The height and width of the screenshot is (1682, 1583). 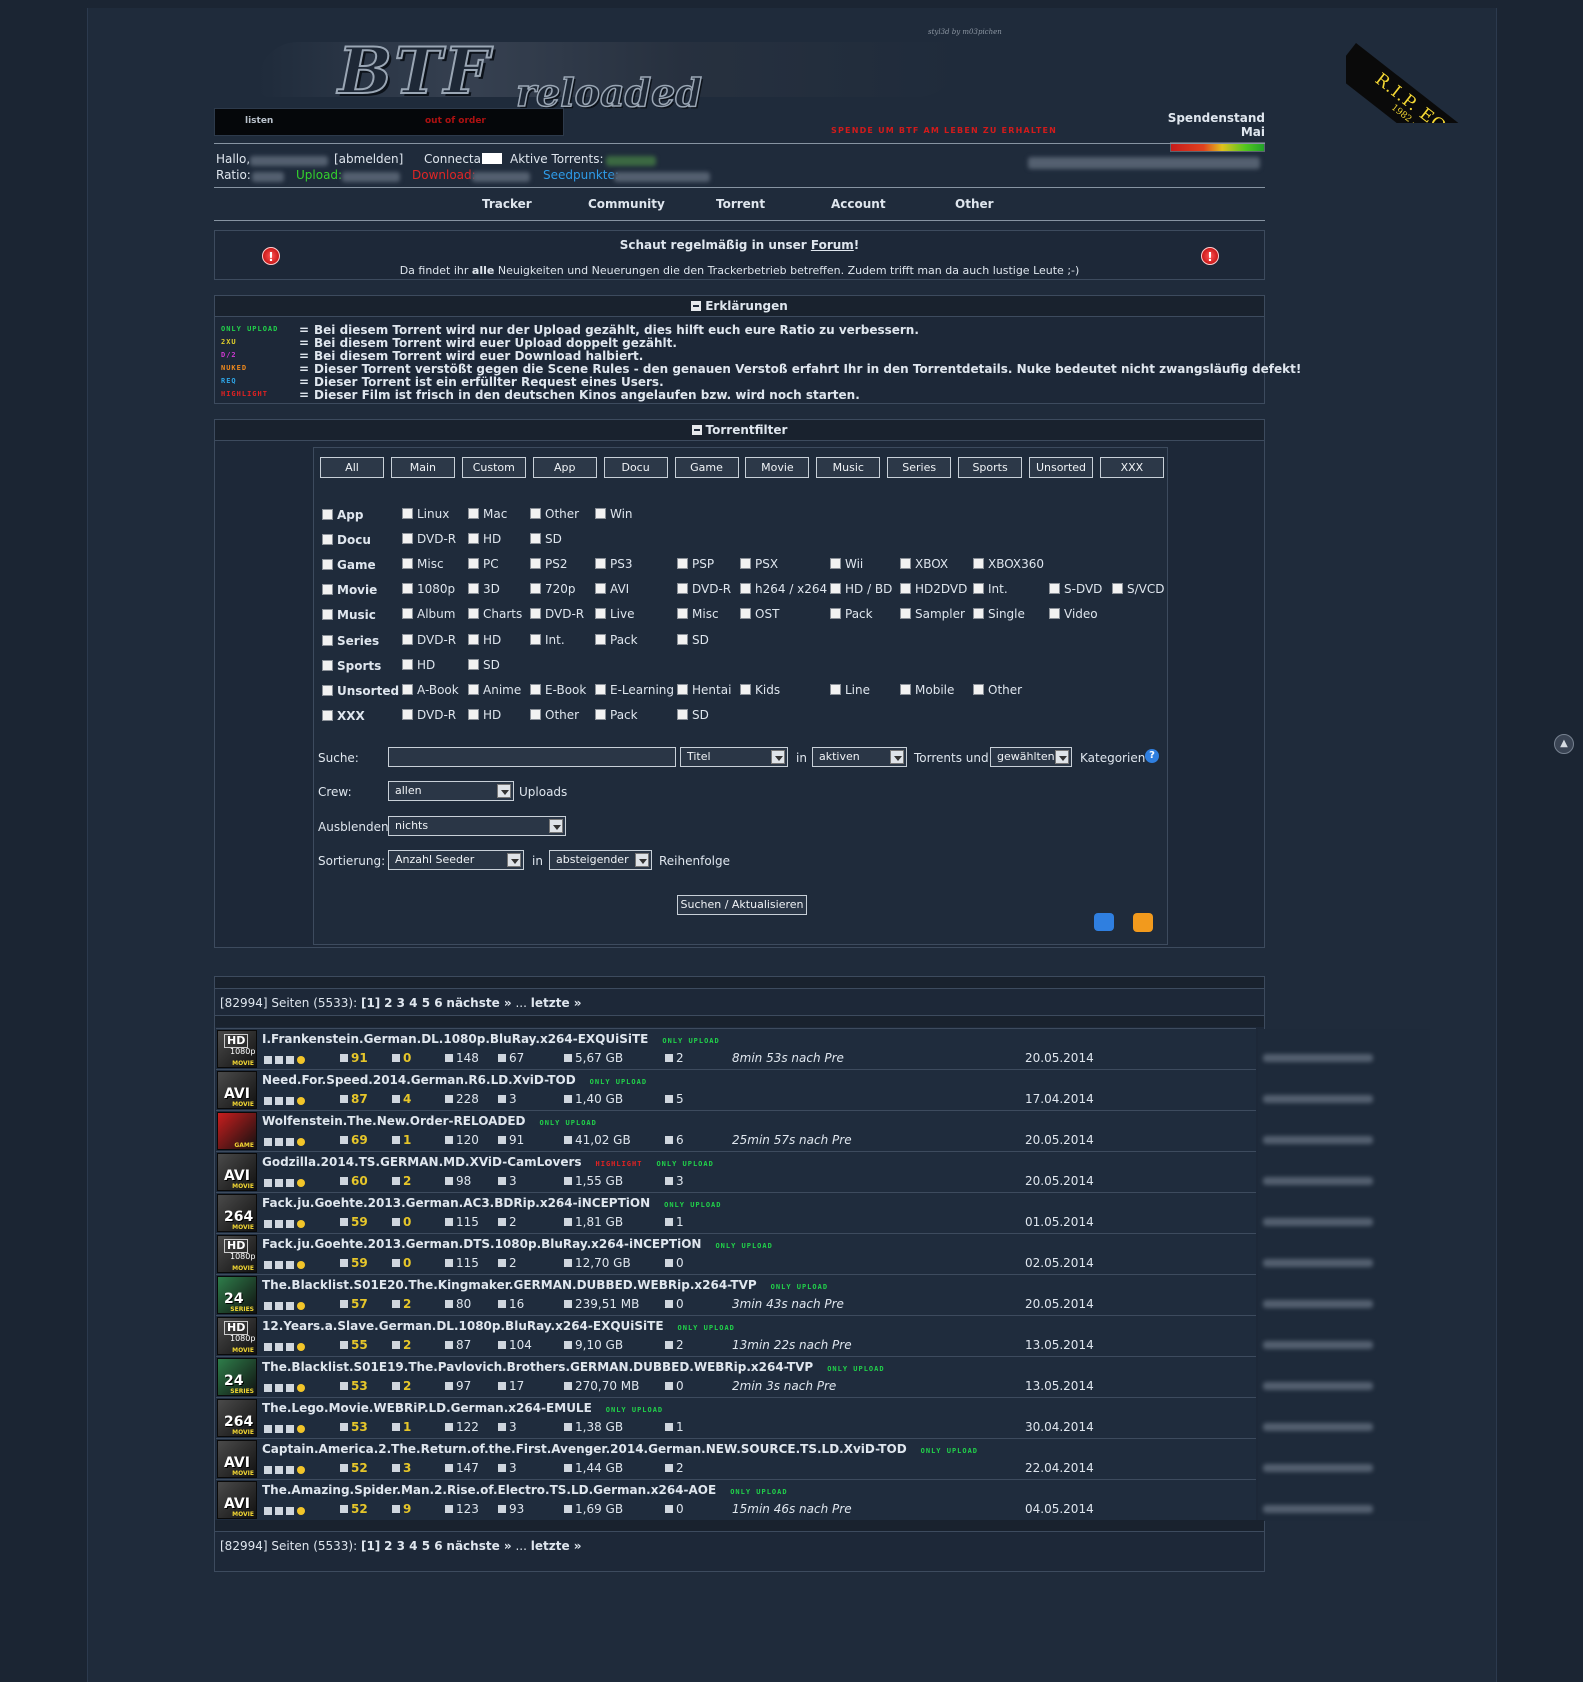 What do you see at coordinates (1209, 131) in the screenshot?
I see `donation-status: Spendenstand Mai` at bounding box center [1209, 131].